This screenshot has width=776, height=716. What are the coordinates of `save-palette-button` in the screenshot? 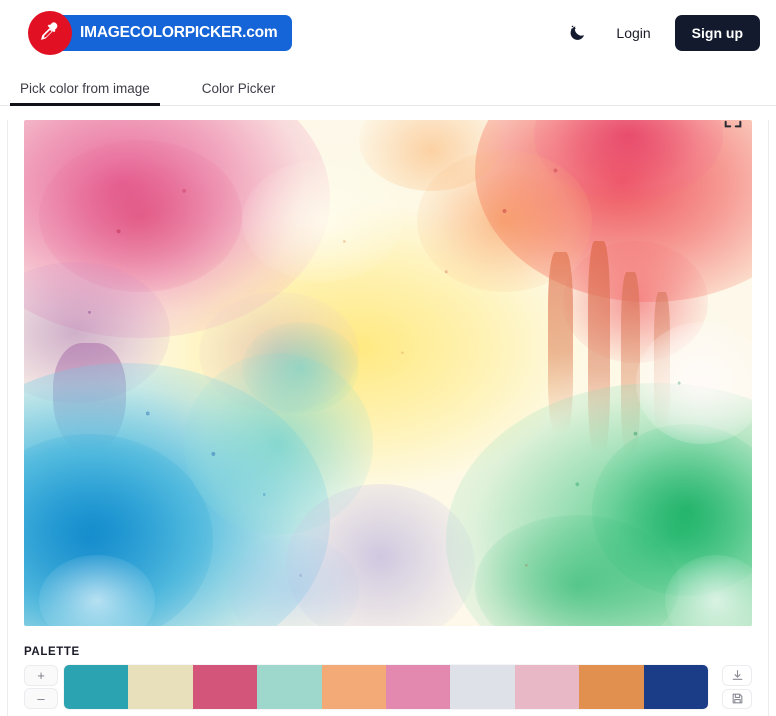 It's located at (737, 698).